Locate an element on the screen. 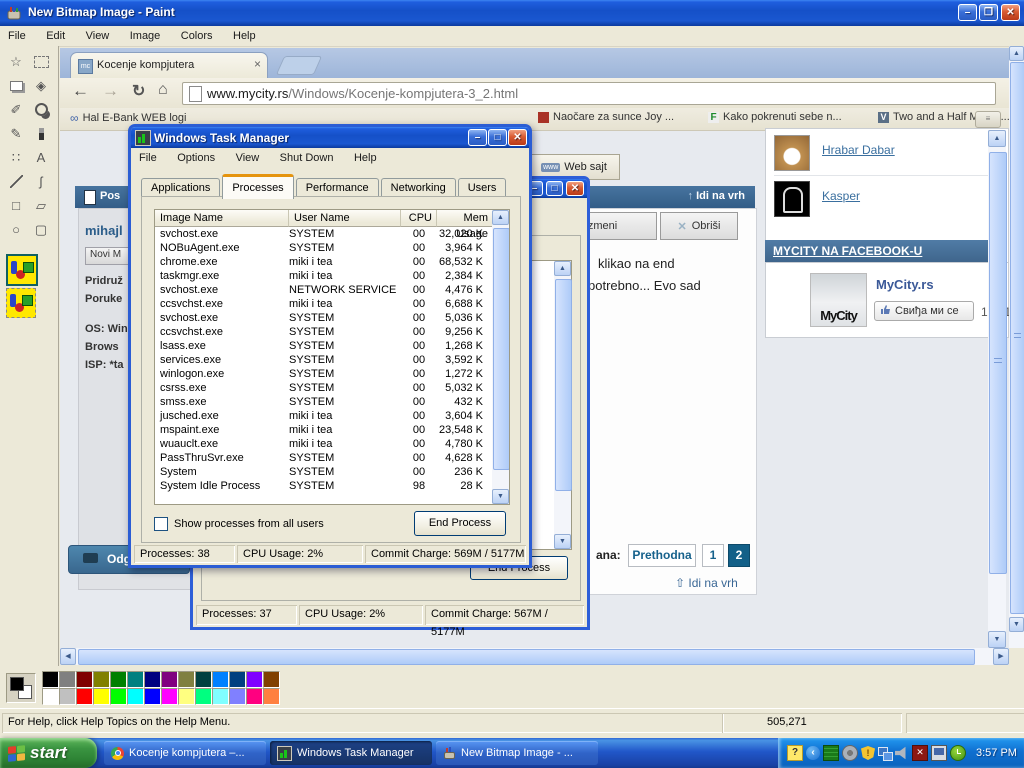 This screenshot has height=768, width=1024. process-row: NOBuAgent.exe SYSTEM 00 3,964 K is located at coordinates (323, 248).